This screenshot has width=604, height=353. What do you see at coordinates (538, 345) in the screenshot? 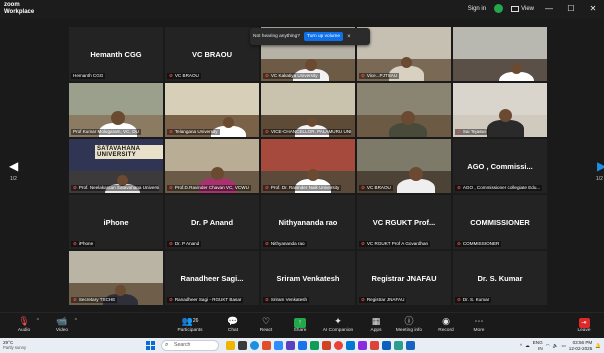
I see `language-indicator: ENG IN` at bounding box center [538, 345].